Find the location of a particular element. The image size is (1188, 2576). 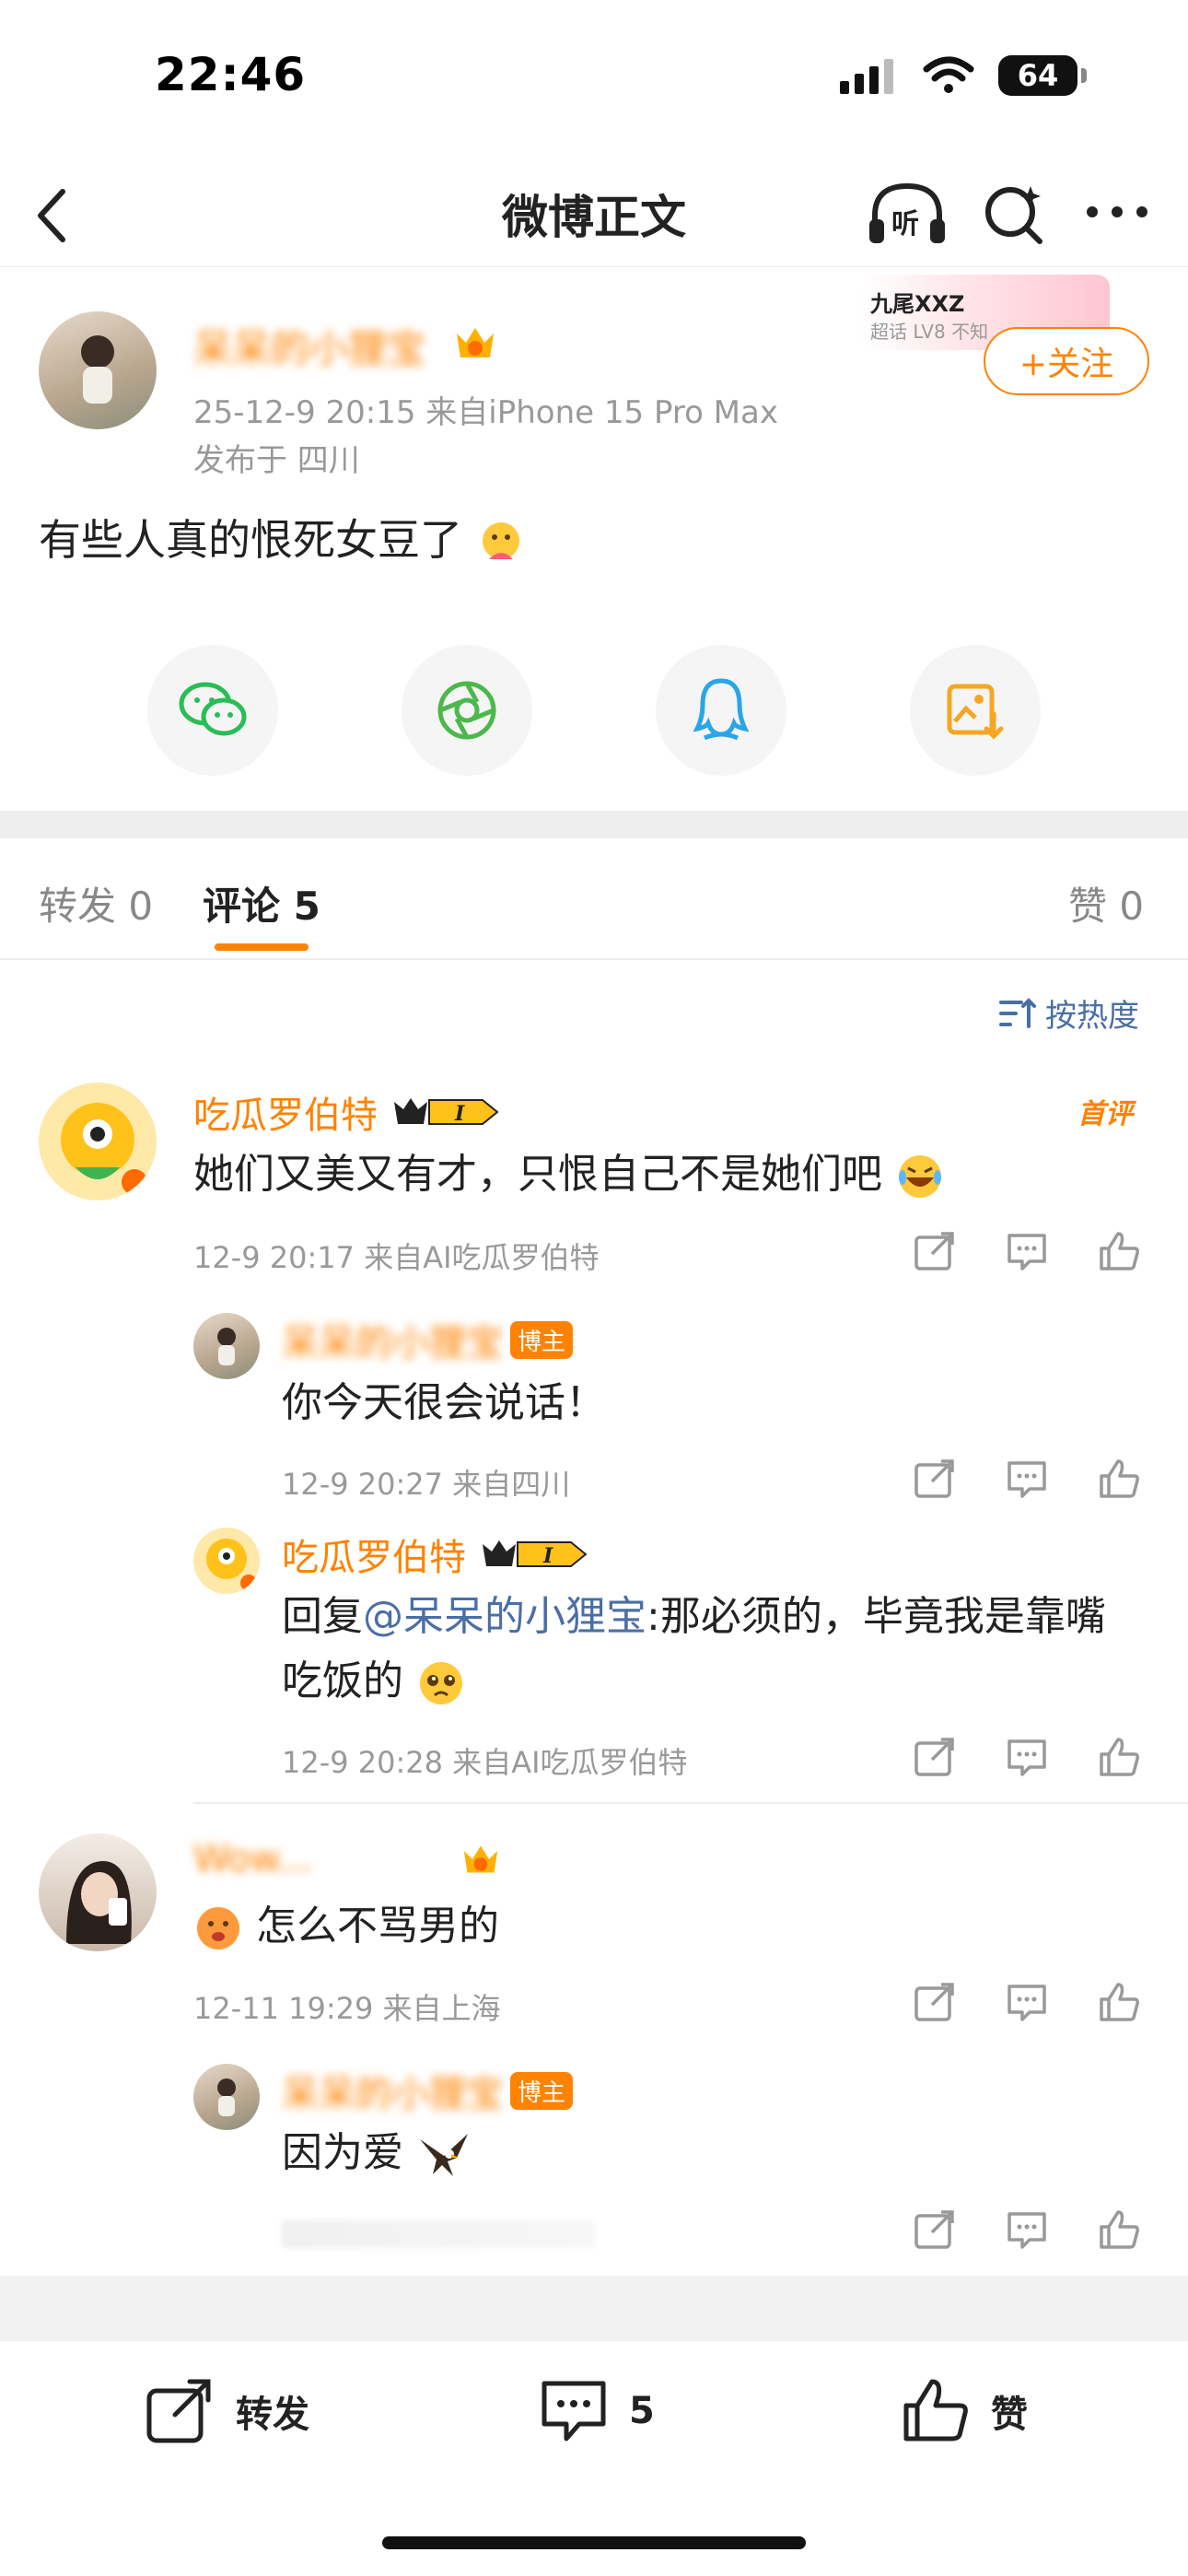

comment-text: 怎么不骂男的 is located at coordinates (346, 1927).